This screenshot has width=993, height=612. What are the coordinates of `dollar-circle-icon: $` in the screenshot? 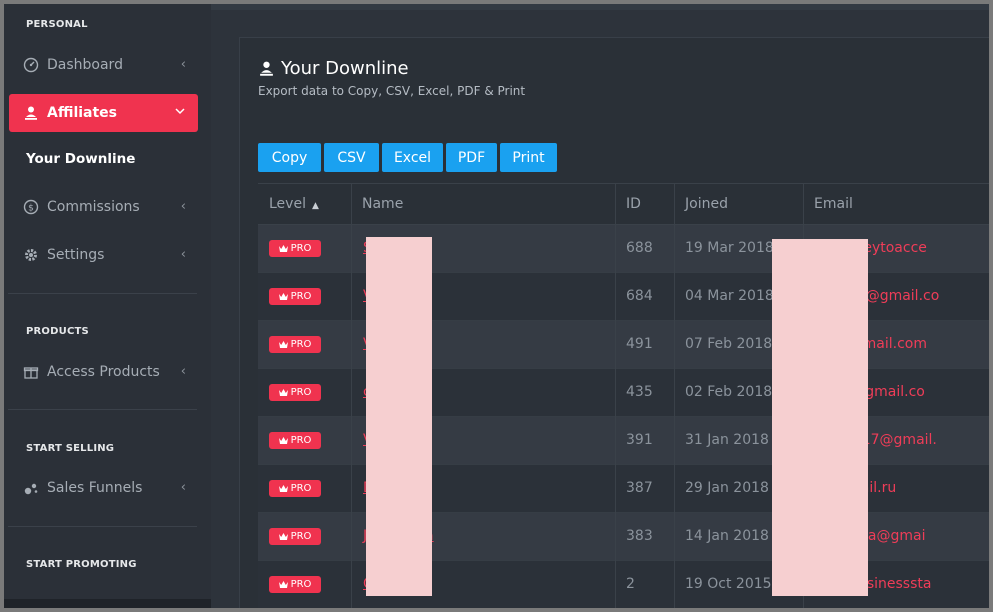 It's located at (31, 207).